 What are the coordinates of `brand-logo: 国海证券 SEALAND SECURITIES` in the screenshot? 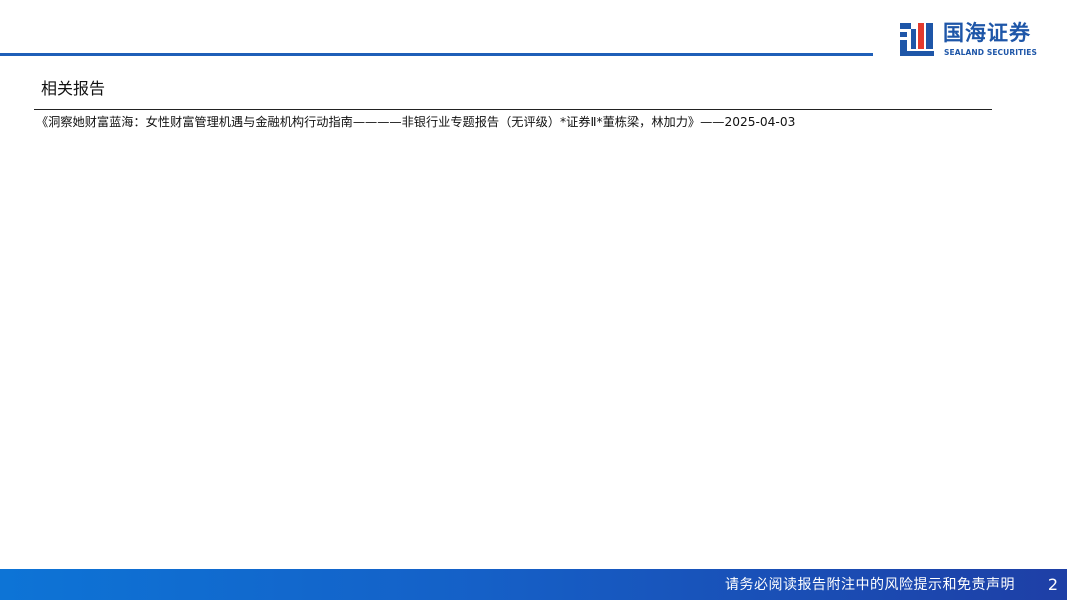 It's located at (973, 40).